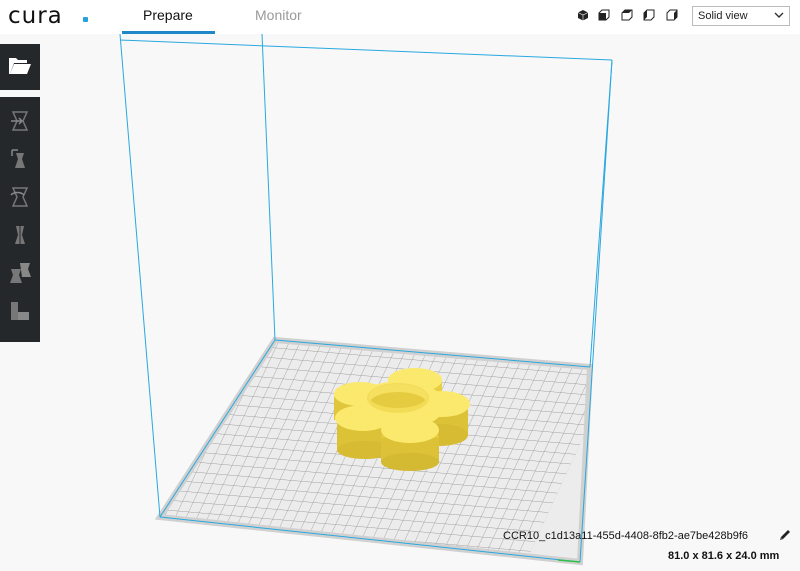  What do you see at coordinates (672, 15) in the screenshot?
I see `right-view-icon` at bounding box center [672, 15].